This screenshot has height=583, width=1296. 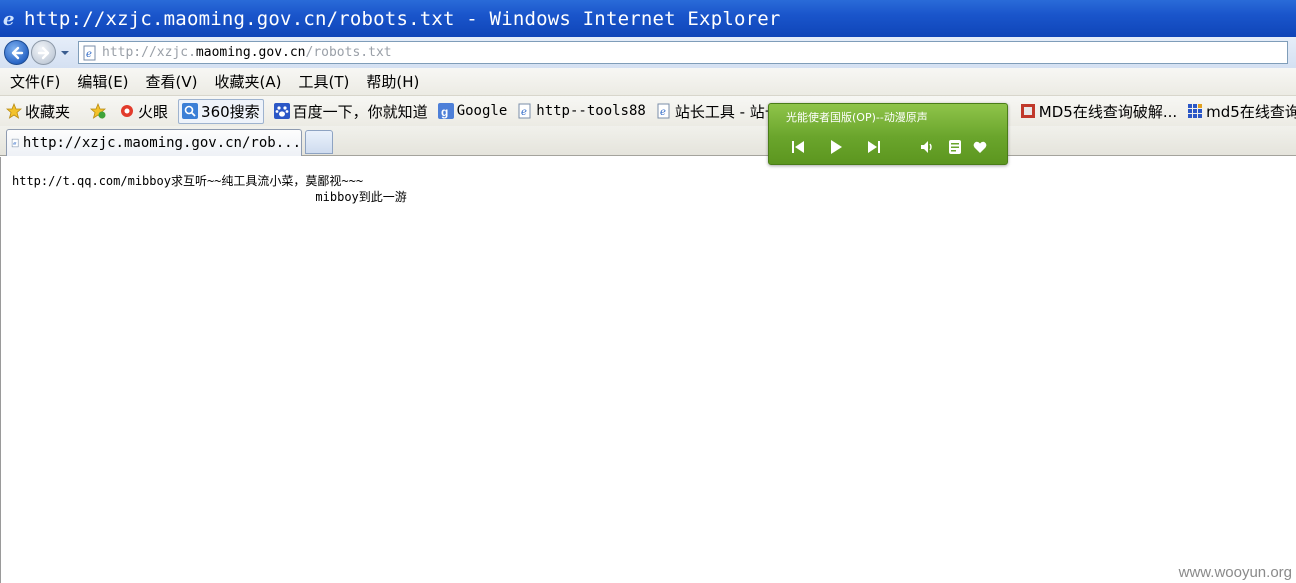 I want to click on previous-button, so click(x=798, y=147).